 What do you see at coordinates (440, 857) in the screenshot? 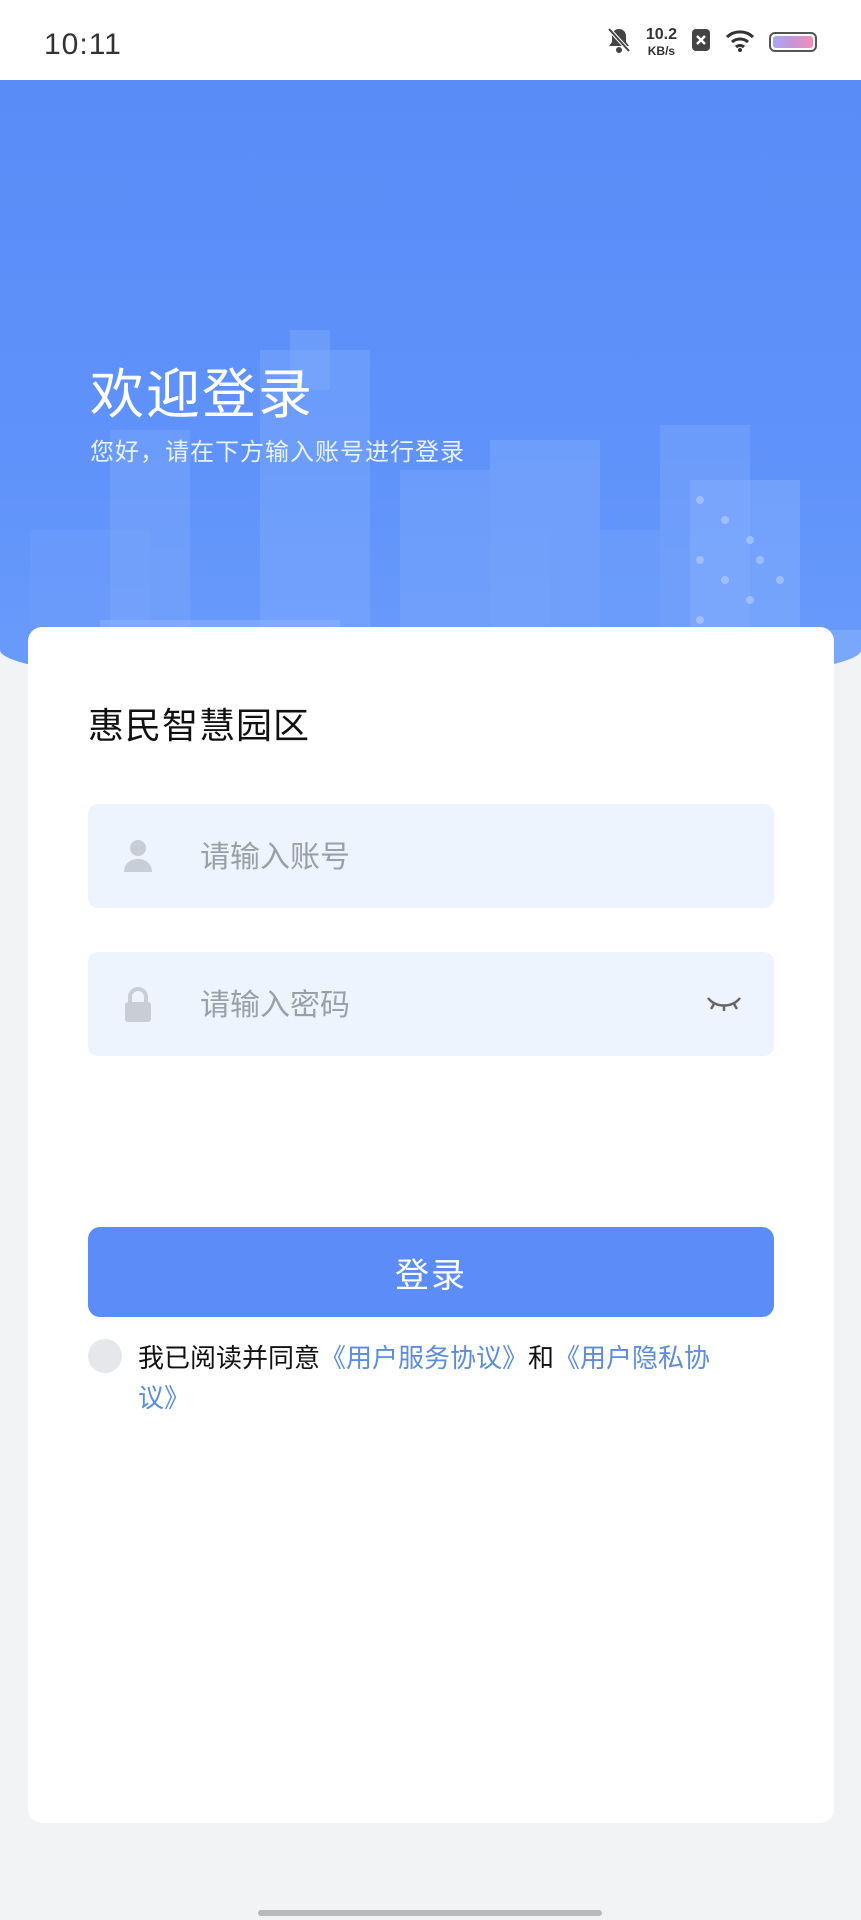
I see `account-input` at bounding box center [440, 857].